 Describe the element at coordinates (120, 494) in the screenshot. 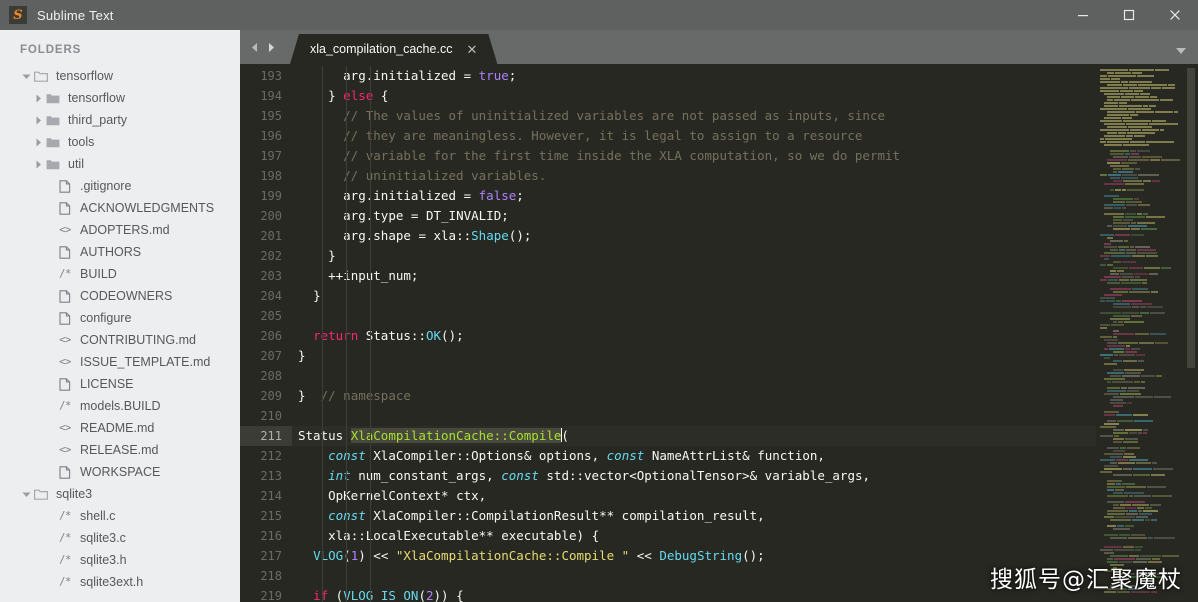

I see `sidebar-item-sqlite3: sqlite3` at that location.